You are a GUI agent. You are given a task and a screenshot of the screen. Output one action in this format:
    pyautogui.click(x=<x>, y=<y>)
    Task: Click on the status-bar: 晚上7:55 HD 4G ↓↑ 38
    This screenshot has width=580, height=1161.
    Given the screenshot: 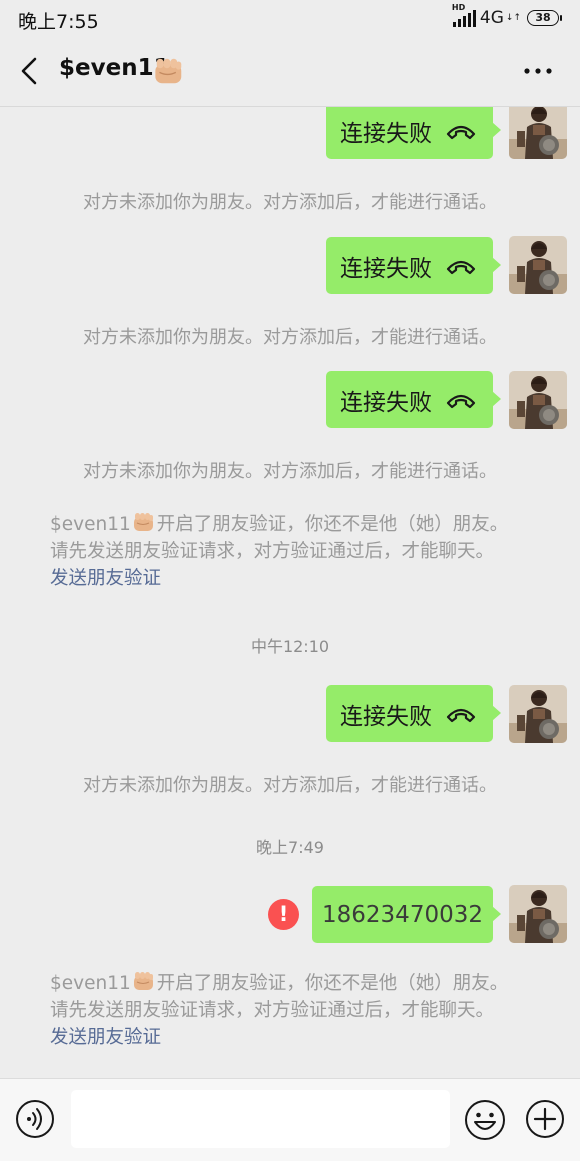 What is the action you would take?
    pyautogui.click(x=290, y=18)
    